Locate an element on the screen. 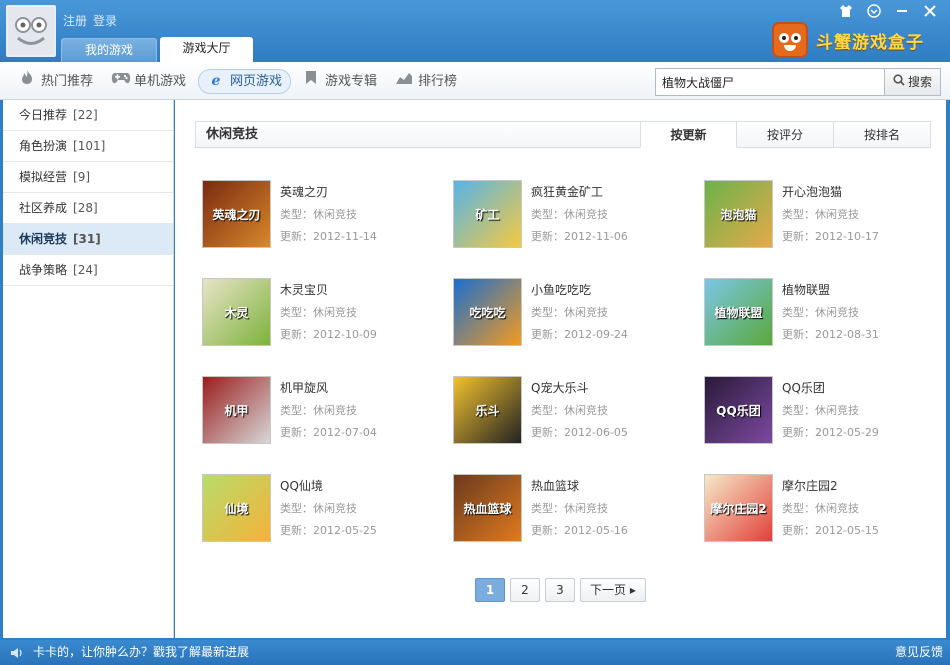 This screenshot has width=950, height=665. game-name-link: 摩尔庄园2 is located at coordinates (810, 485).